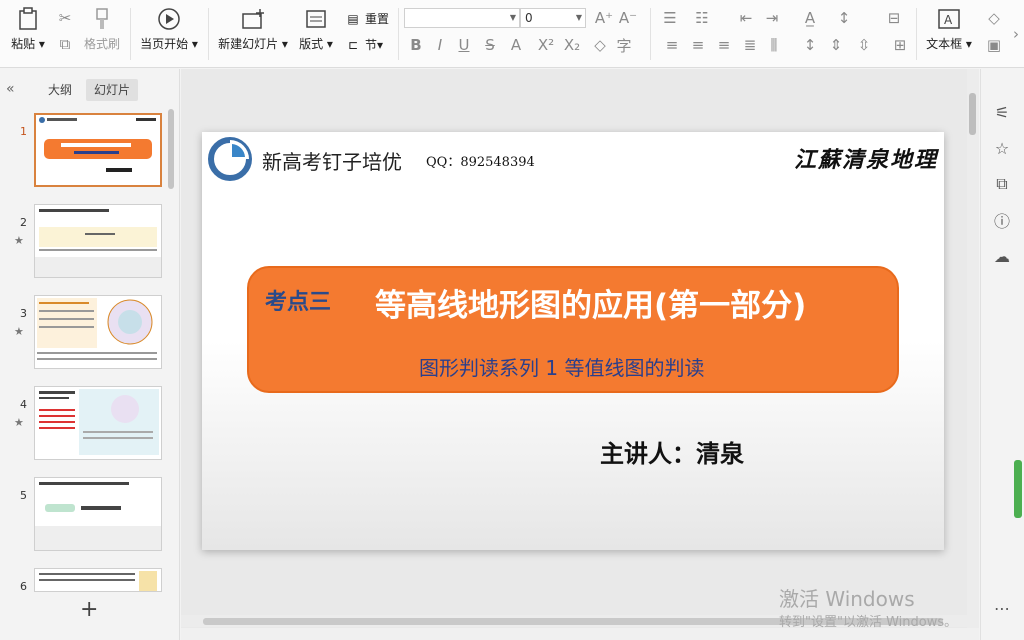  What do you see at coordinates (60, 90) in the screenshot?
I see `tab-outline: 大纲` at bounding box center [60, 90].